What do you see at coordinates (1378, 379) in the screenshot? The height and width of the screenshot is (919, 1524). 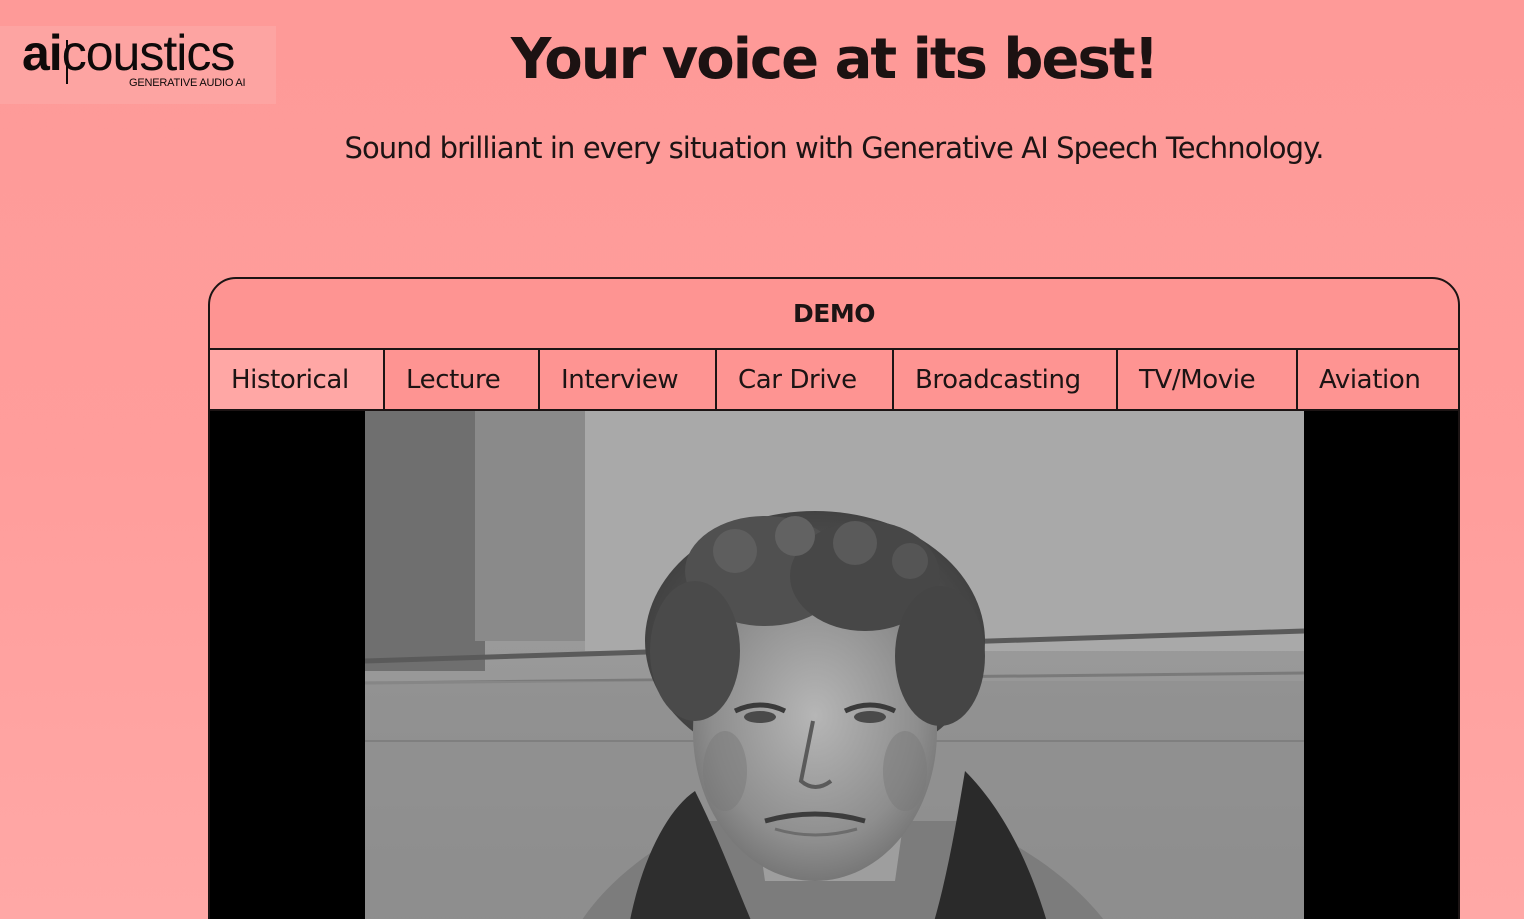 I see `tab-aviation: Aviation` at bounding box center [1378, 379].